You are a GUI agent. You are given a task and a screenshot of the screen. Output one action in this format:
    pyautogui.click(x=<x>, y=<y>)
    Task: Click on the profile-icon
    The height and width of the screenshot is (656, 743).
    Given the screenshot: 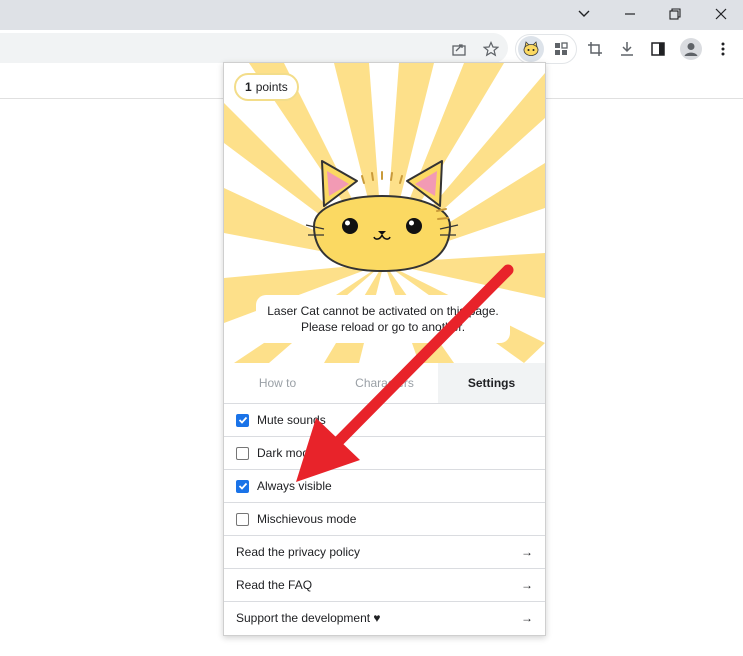 What is the action you would take?
    pyautogui.click(x=691, y=49)
    